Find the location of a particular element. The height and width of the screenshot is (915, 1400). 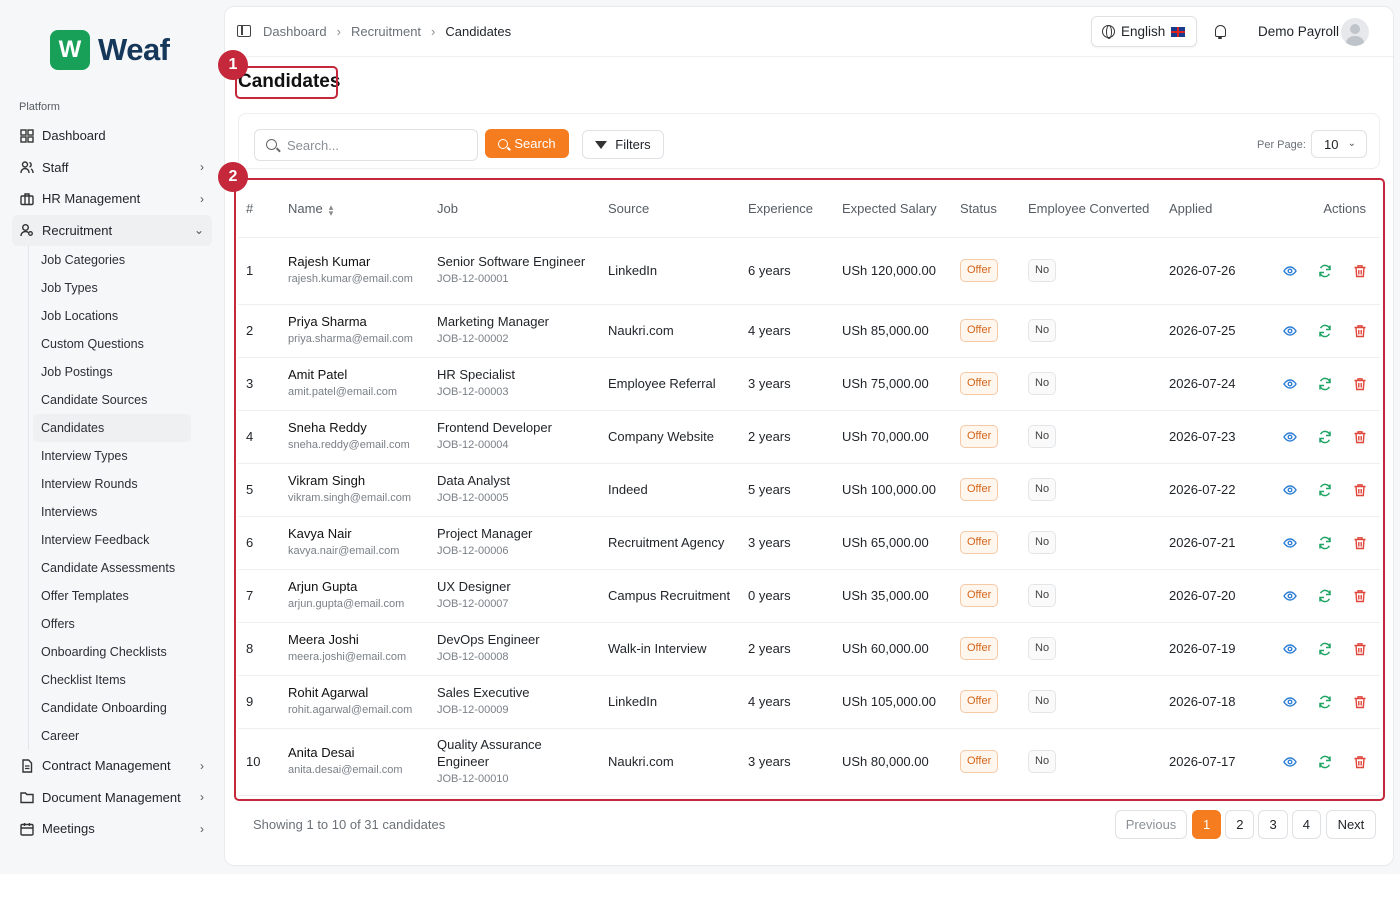

bell-icon is located at coordinates (1220, 32).